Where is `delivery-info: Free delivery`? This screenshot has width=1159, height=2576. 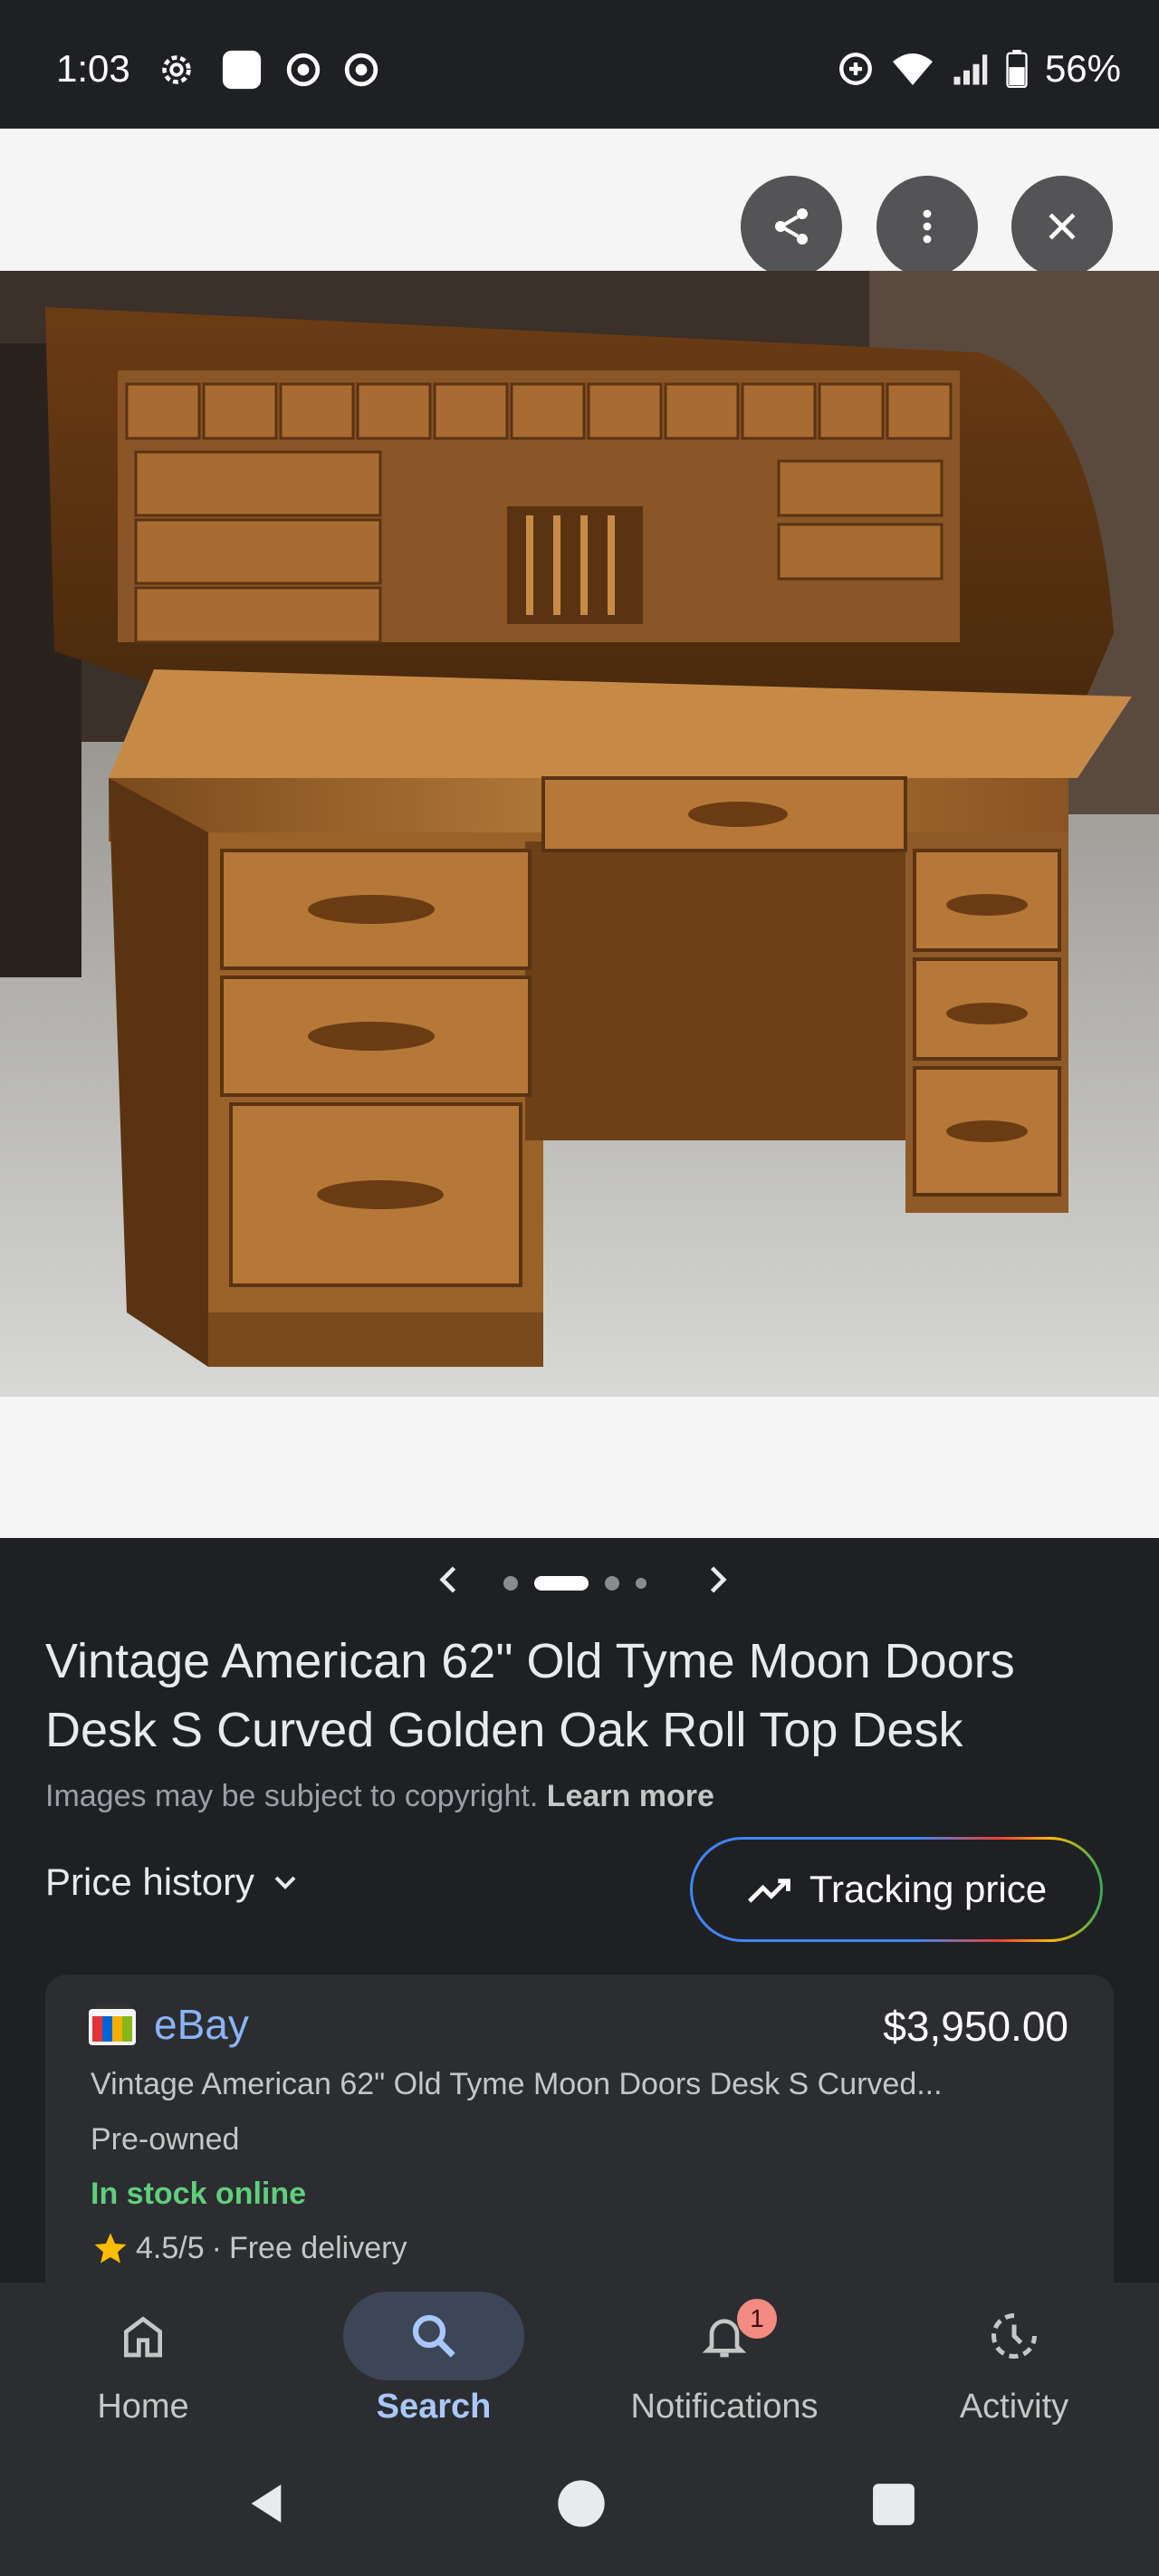 delivery-info: Free delivery is located at coordinates (317, 2247).